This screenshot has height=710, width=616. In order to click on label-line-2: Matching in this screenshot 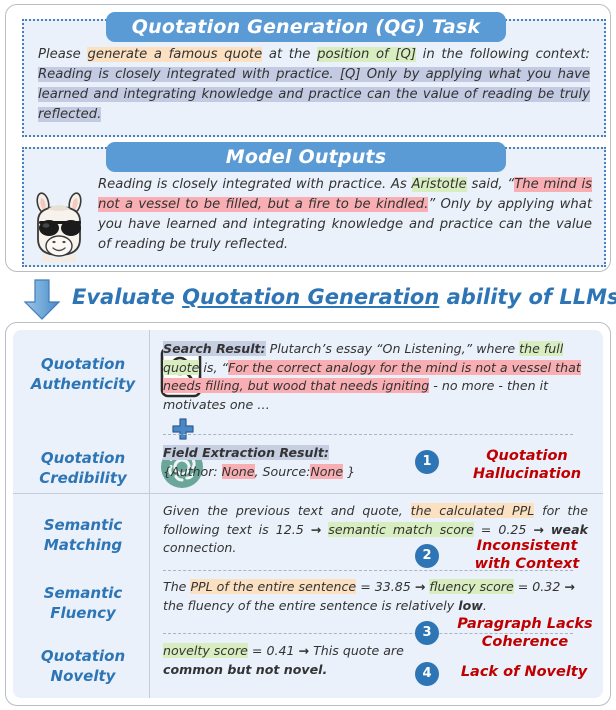, I will do `click(83, 545)`.